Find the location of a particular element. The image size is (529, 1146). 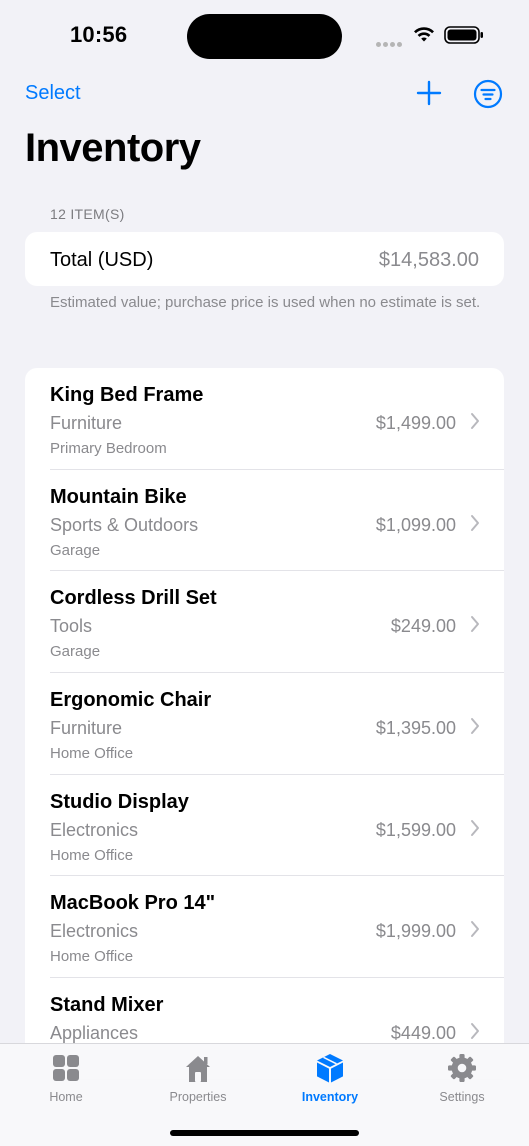

page-title: Inventory is located at coordinates (113, 148).